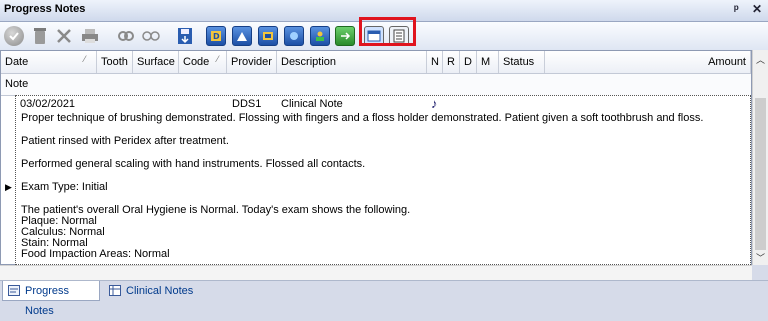  What do you see at coordinates (488, 62) in the screenshot?
I see `column-m: M` at bounding box center [488, 62].